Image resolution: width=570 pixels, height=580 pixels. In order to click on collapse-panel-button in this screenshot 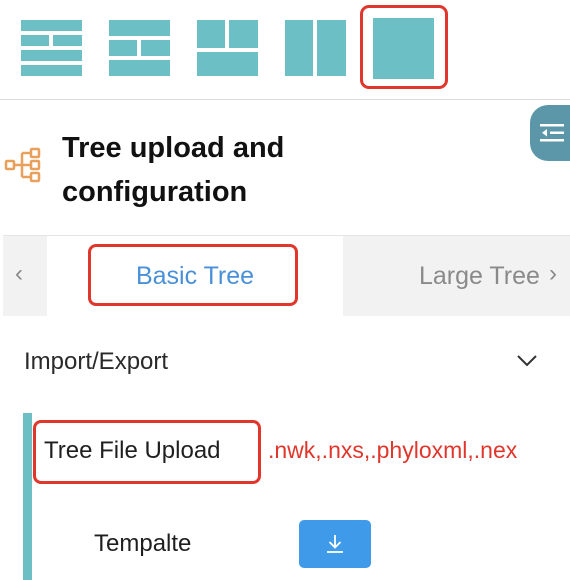, I will do `click(550, 133)`.